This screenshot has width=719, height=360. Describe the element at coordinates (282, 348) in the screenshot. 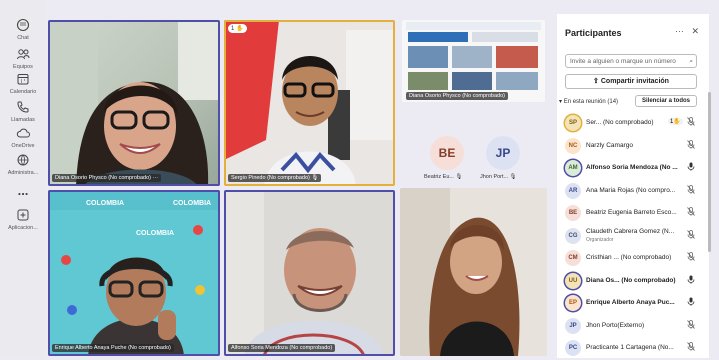

I see `tile-caption: Alfonso Soria Mendoza (No comprobado)` at that location.